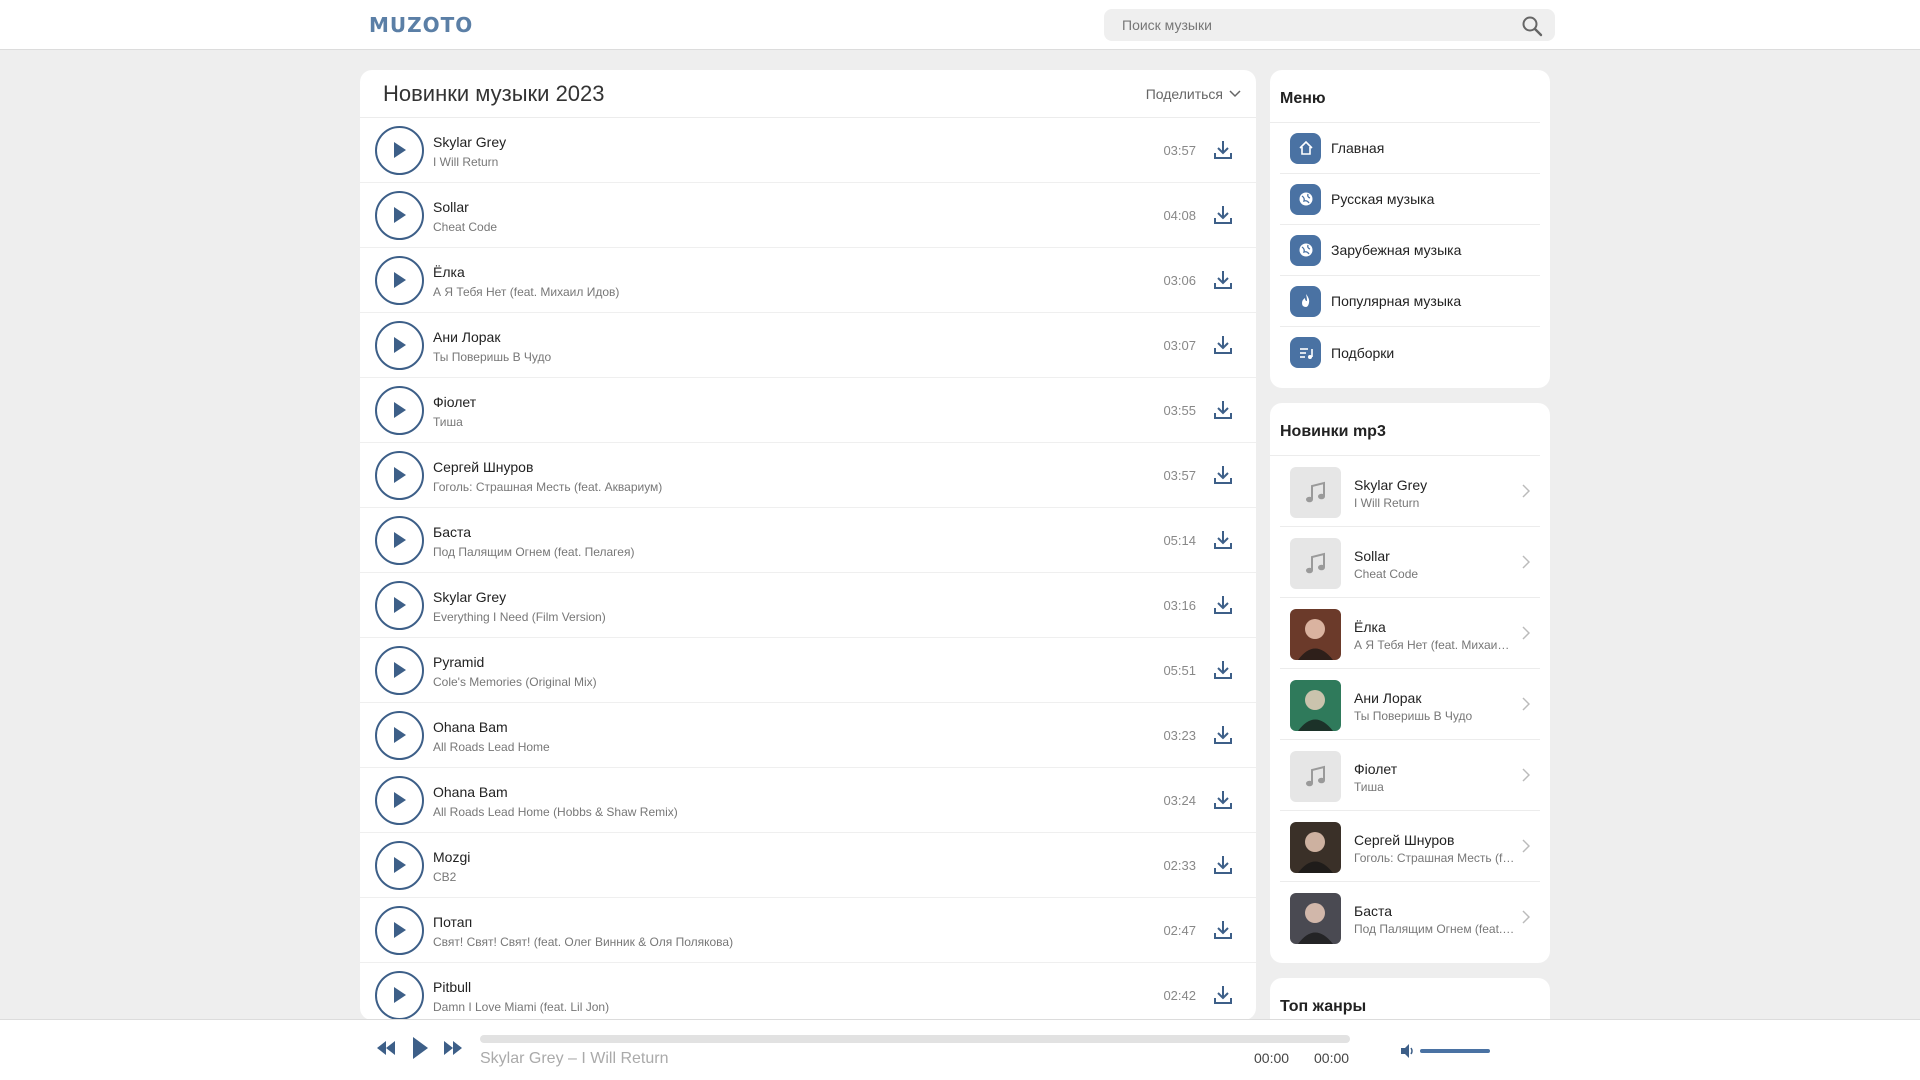  Describe the element at coordinates (808, 150) in the screenshot. I see `track-row: Skylar Grey I Will Return 03:57` at that location.